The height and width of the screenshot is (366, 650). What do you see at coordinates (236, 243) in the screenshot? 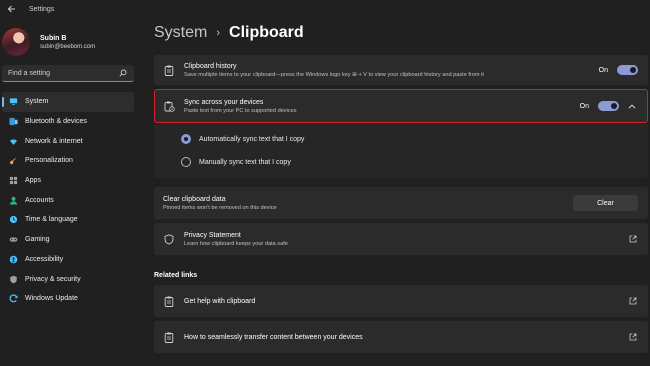
I see `privacy-statement-description: Learn how clipboard keeps your data safe` at bounding box center [236, 243].